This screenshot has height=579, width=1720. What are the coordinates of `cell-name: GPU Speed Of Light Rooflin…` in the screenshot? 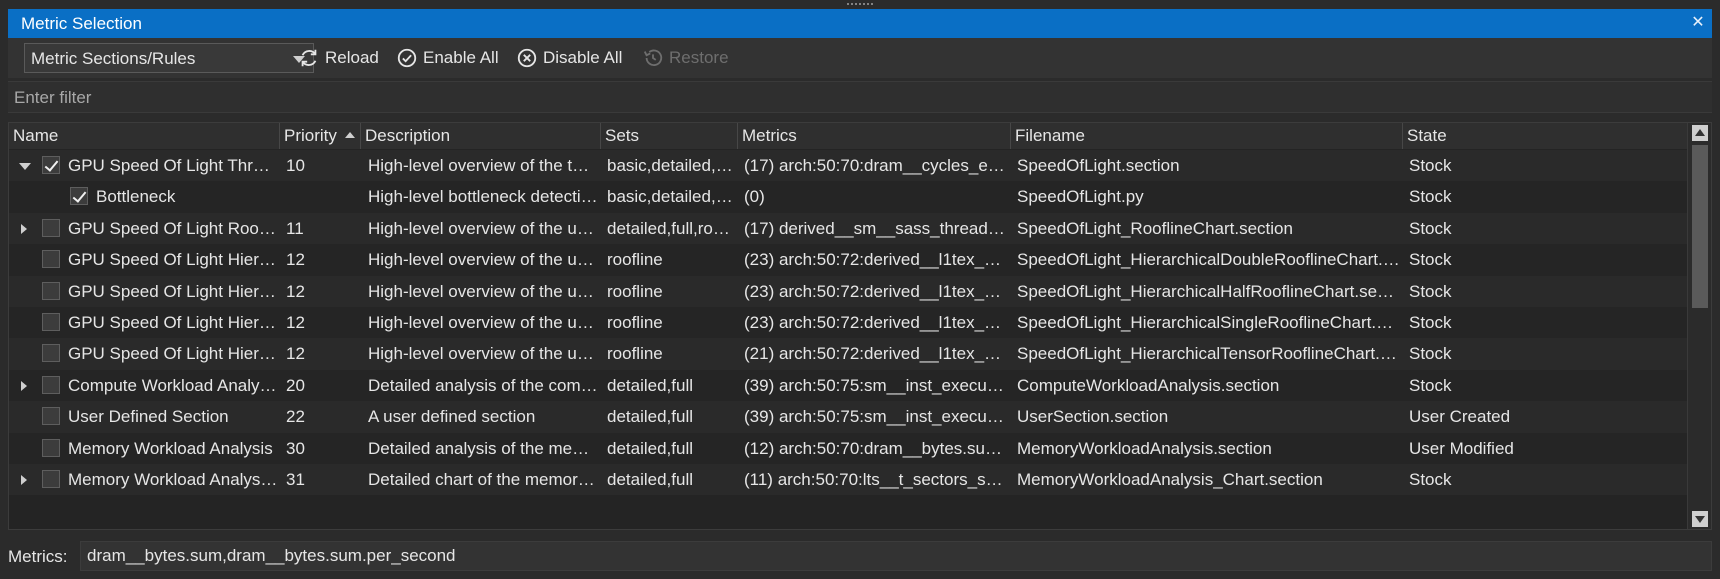 It's located at (173, 228).